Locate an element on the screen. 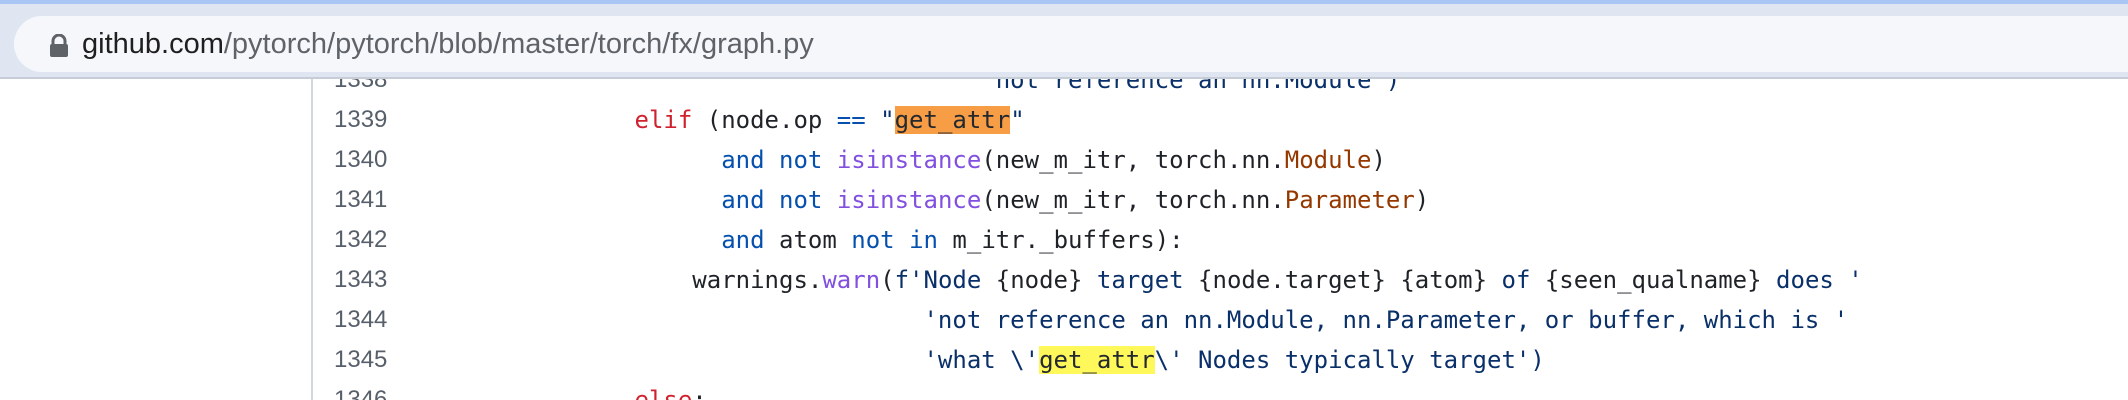  lock-icon is located at coordinates (59, 46).